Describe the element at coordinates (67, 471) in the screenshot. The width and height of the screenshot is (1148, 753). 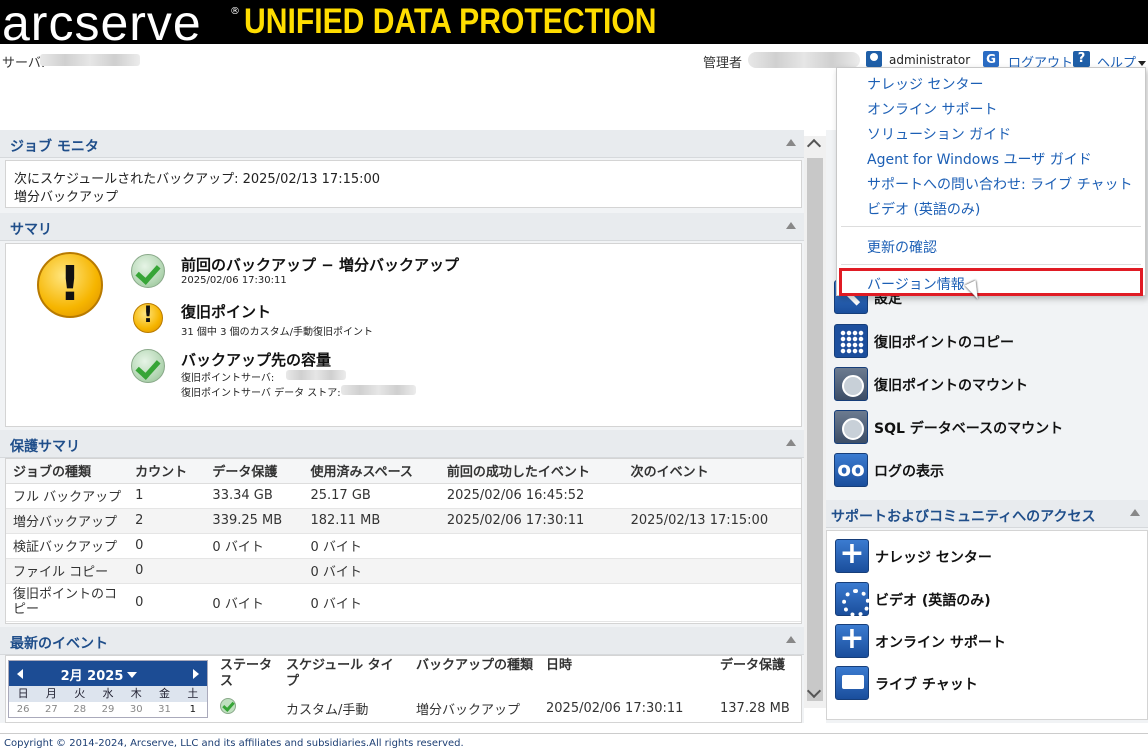
I see `column-header: ジョブの種類` at that location.